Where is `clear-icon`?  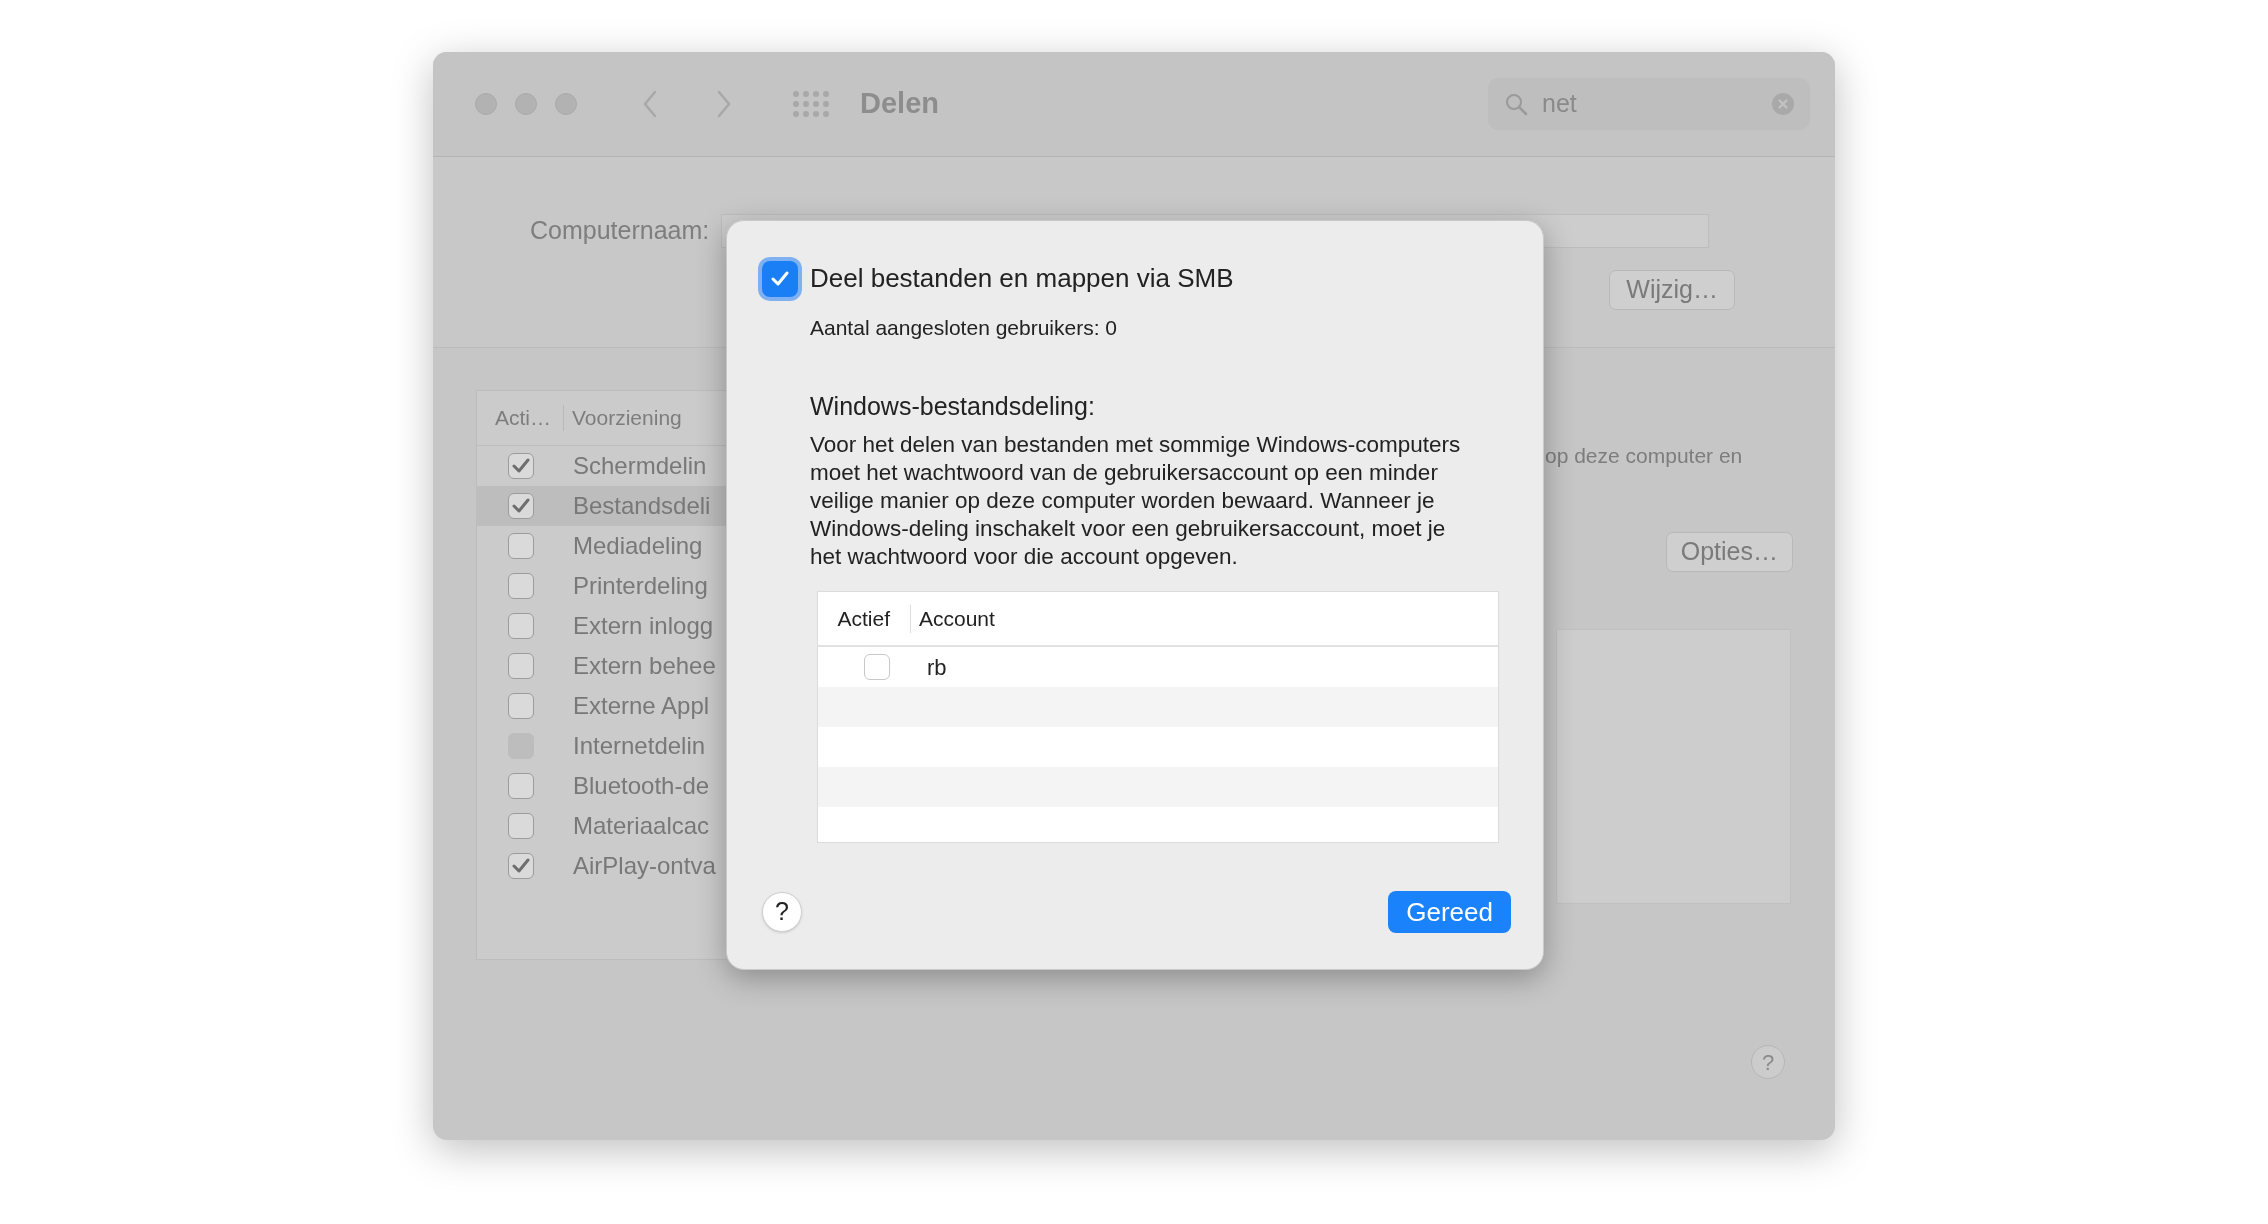 clear-icon is located at coordinates (1783, 104).